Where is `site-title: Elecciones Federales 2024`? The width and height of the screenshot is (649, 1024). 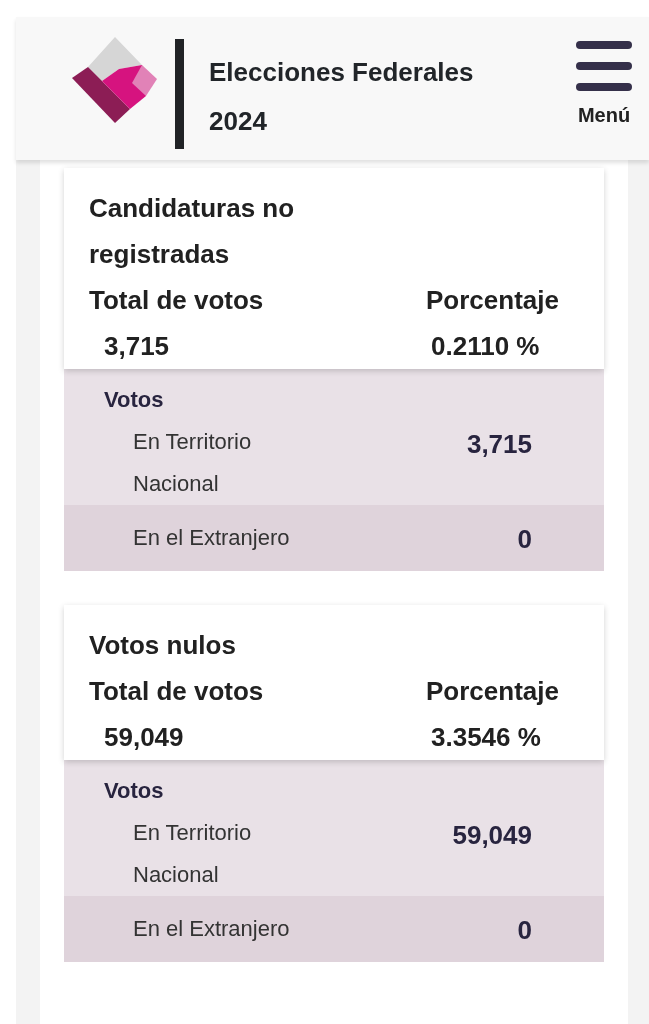 site-title: Elecciones Federales 2024 is located at coordinates (342, 97).